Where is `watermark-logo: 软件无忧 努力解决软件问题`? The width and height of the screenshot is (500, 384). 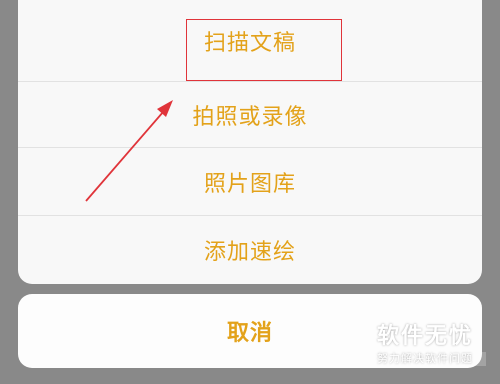
watermark-logo: 软件无忧 努力解决软件问题 is located at coordinates (425, 349).